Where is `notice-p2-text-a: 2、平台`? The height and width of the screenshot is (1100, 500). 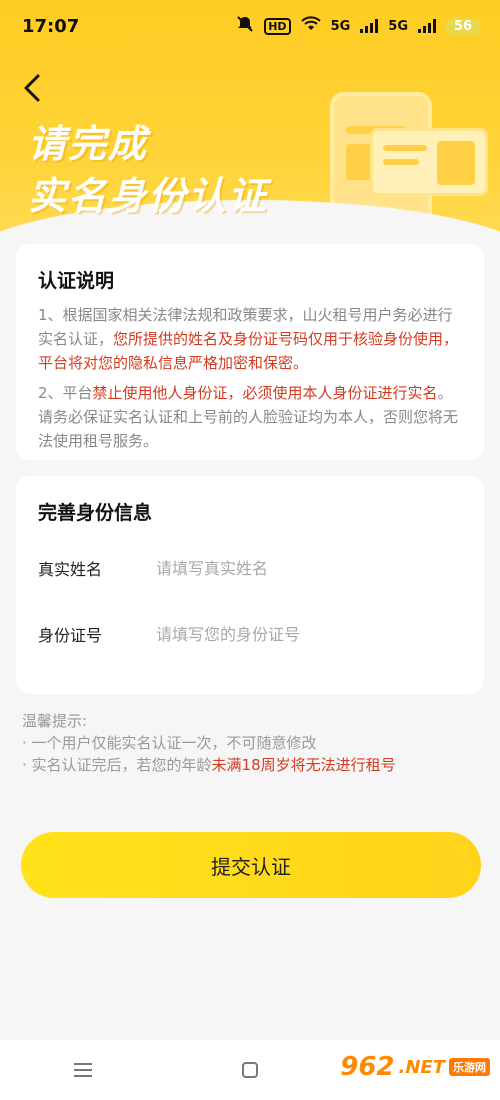 notice-p2-text-a: 2、平台 is located at coordinates (65, 393).